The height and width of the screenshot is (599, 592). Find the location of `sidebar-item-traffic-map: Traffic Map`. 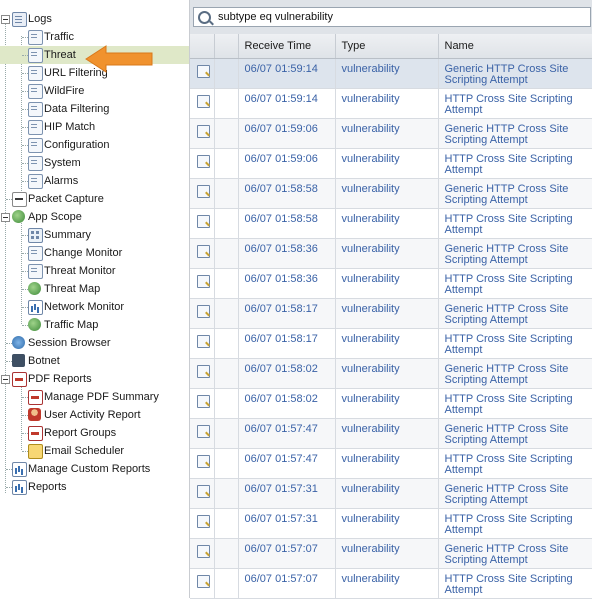

sidebar-item-traffic-map: Traffic Map is located at coordinates (94, 325).